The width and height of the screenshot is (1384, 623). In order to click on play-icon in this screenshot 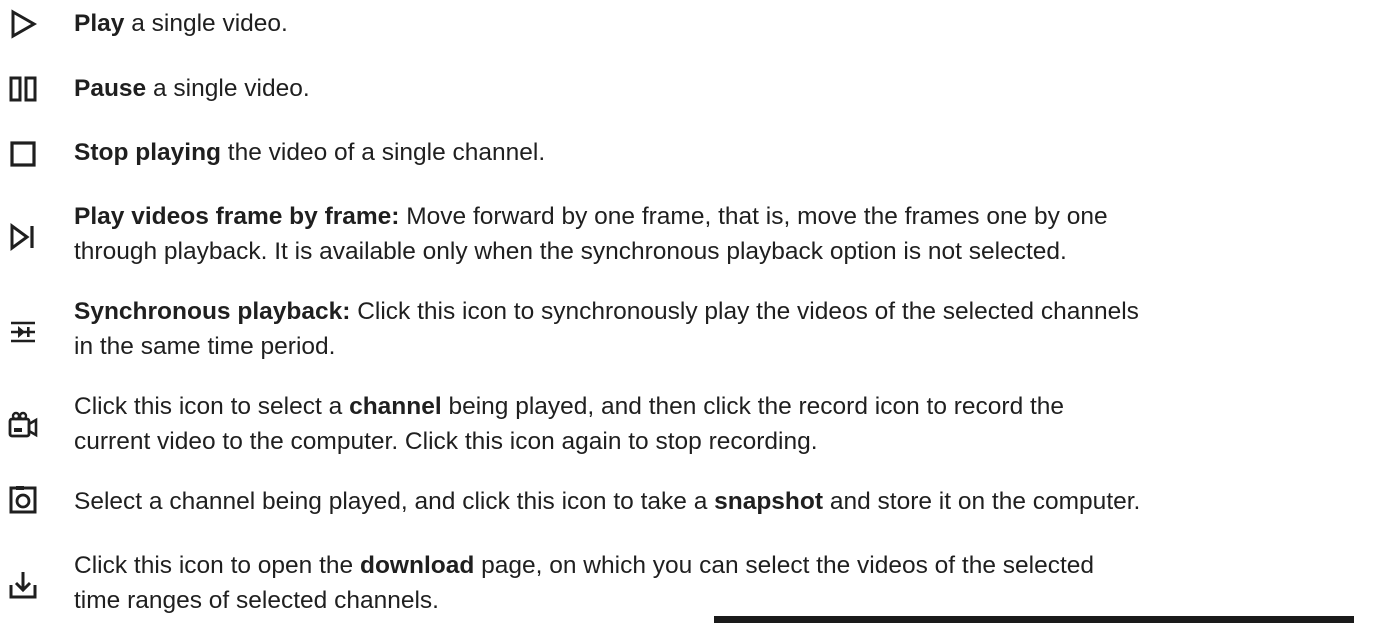, I will do `click(23, 24)`.